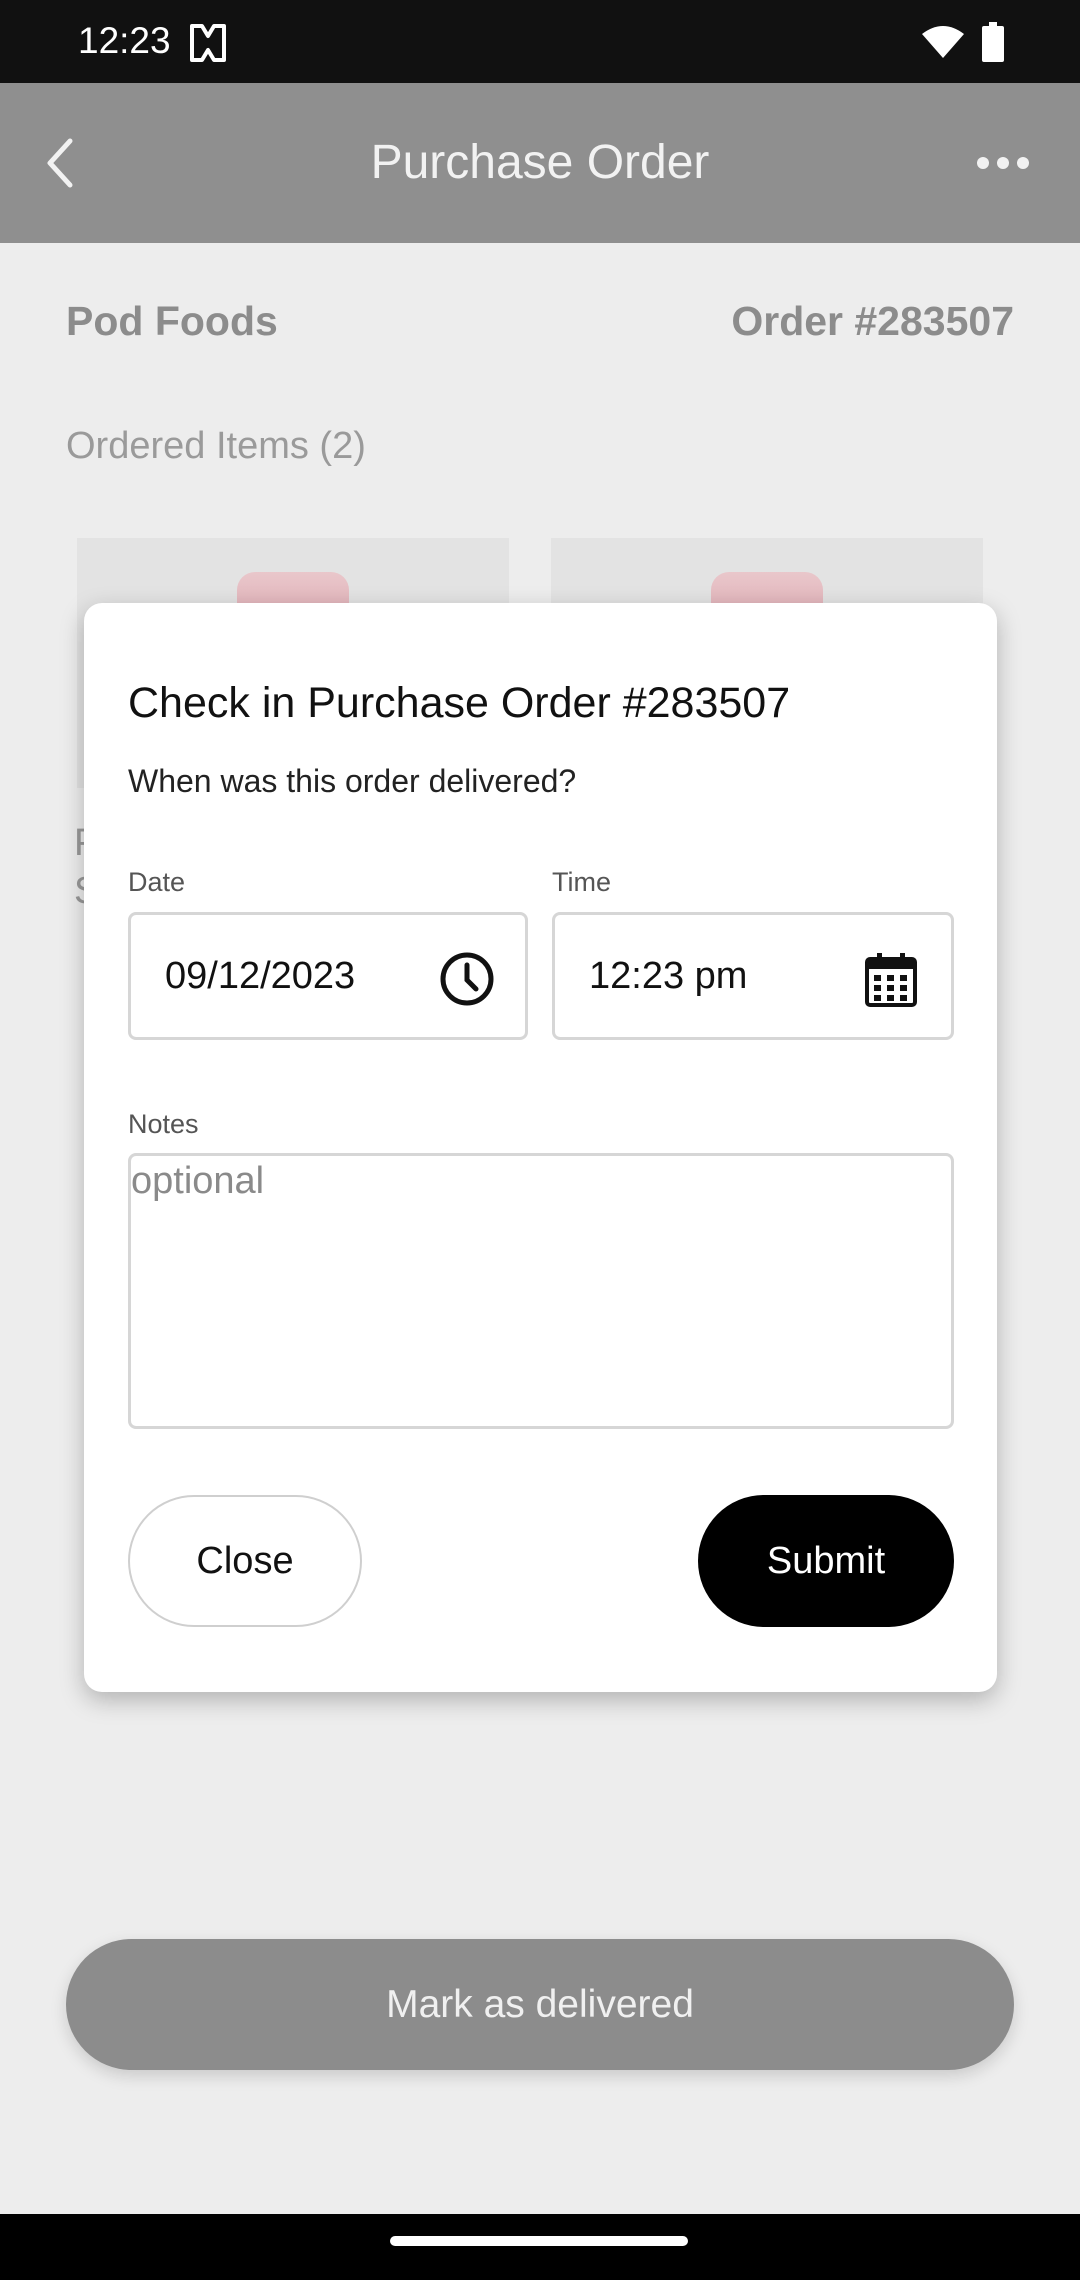  I want to click on notes-field, so click(541, 1291).